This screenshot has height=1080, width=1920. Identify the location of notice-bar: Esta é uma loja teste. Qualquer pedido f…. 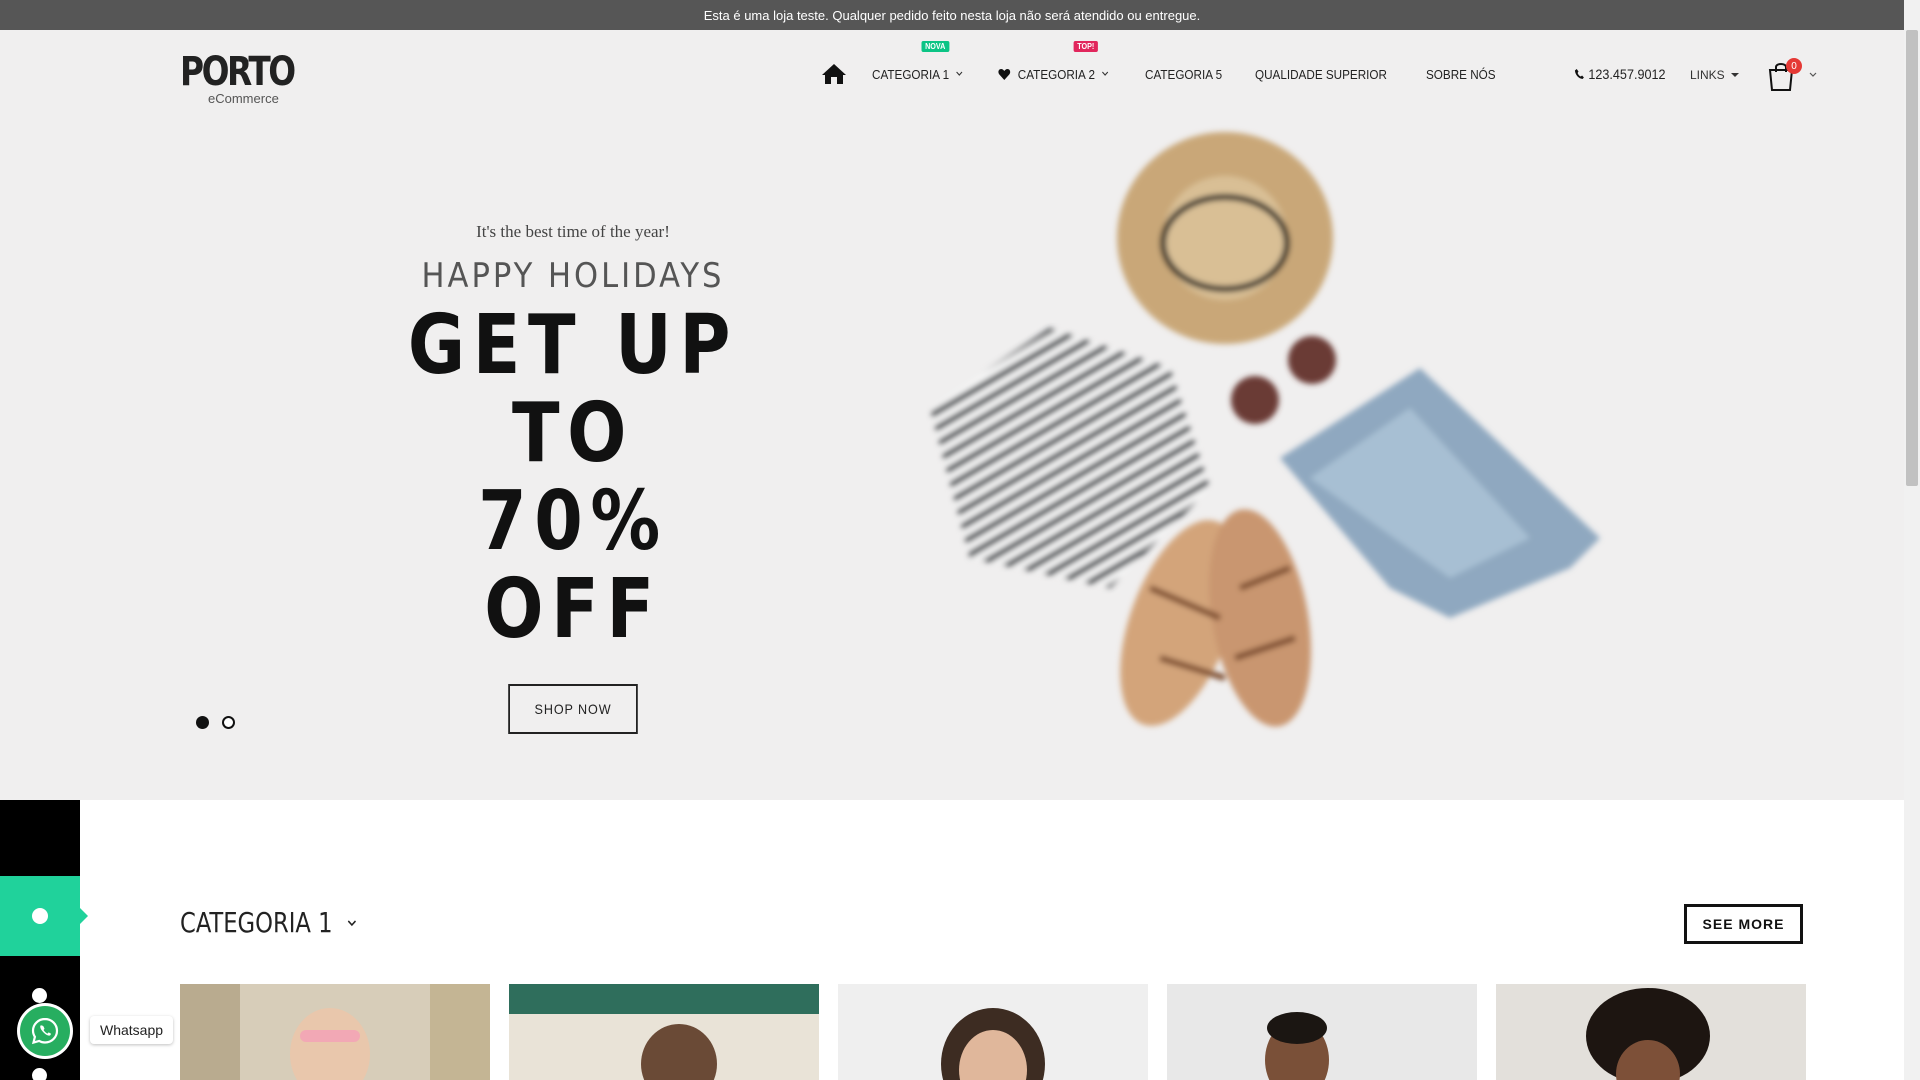
(952, 15).